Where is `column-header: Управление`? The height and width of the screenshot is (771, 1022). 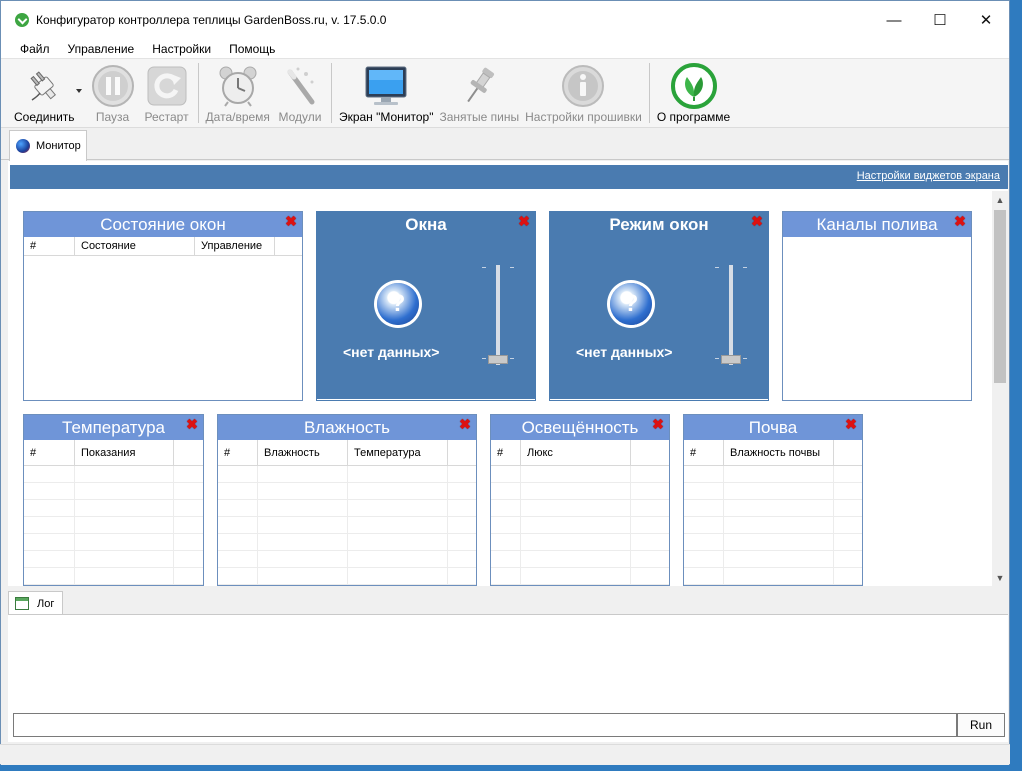 column-header: Управление is located at coordinates (235, 246).